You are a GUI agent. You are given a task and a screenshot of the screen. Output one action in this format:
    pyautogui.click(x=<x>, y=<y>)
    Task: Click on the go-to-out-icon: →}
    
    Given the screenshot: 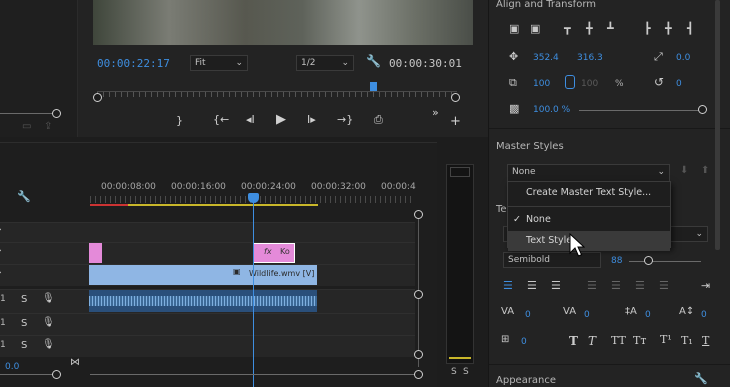 What is the action you would take?
    pyautogui.click(x=345, y=119)
    